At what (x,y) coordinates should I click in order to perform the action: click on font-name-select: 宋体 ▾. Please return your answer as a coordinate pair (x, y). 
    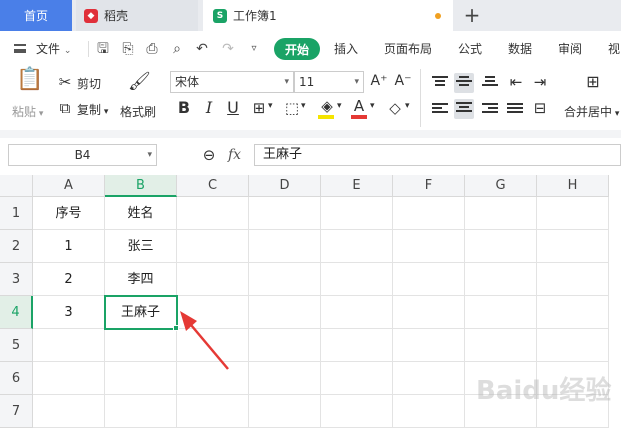
    Looking at the image, I should click on (232, 82).